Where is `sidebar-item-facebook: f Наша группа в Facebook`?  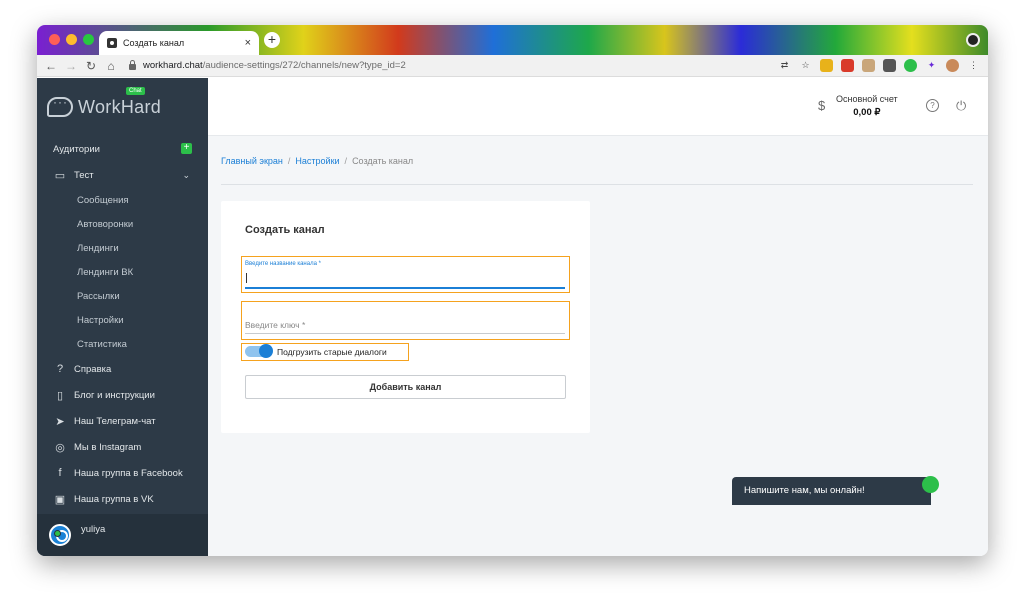
sidebar-item-facebook: f Наша группа в Facebook is located at coordinates (122, 473).